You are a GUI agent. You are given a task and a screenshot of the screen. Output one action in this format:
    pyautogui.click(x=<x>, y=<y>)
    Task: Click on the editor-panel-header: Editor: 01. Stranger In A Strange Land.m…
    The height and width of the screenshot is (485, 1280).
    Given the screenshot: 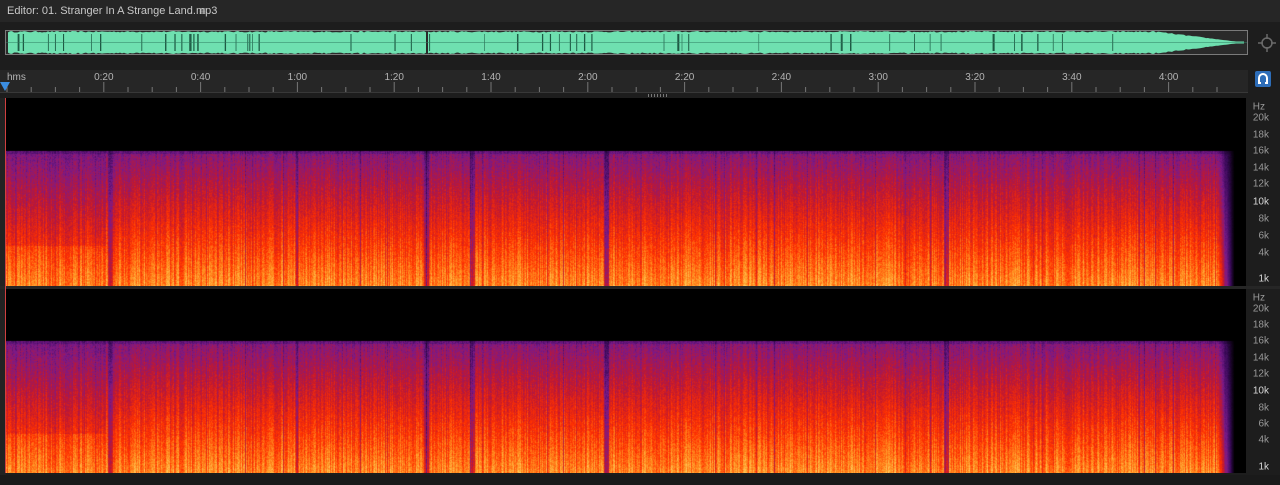 What is the action you would take?
    pyautogui.click(x=640, y=11)
    